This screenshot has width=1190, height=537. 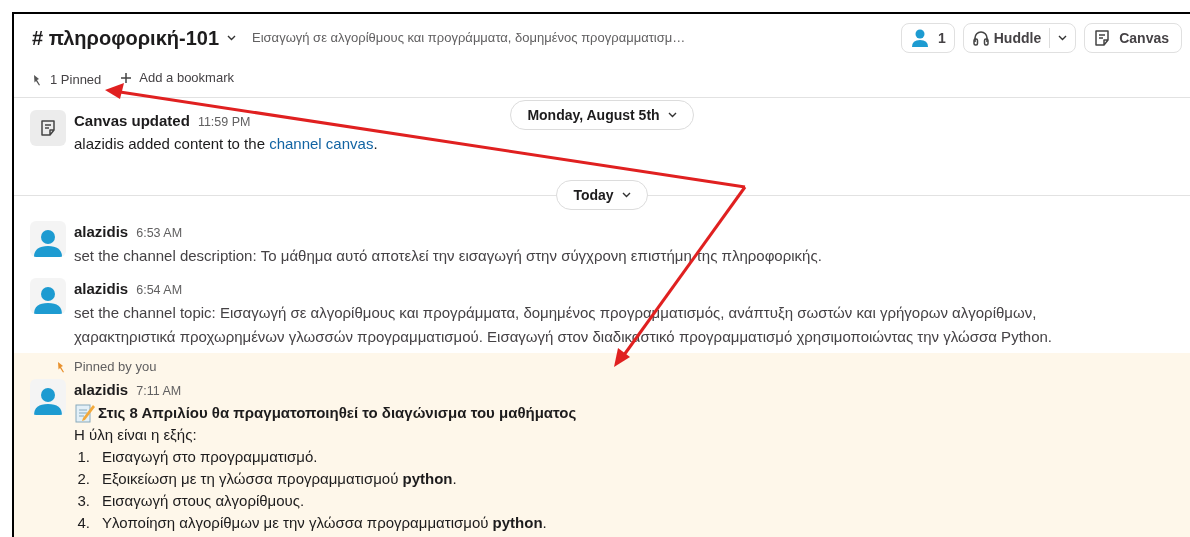 What do you see at coordinates (224, 122) in the screenshot?
I see `timestamp: 11:59 PM` at bounding box center [224, 122].